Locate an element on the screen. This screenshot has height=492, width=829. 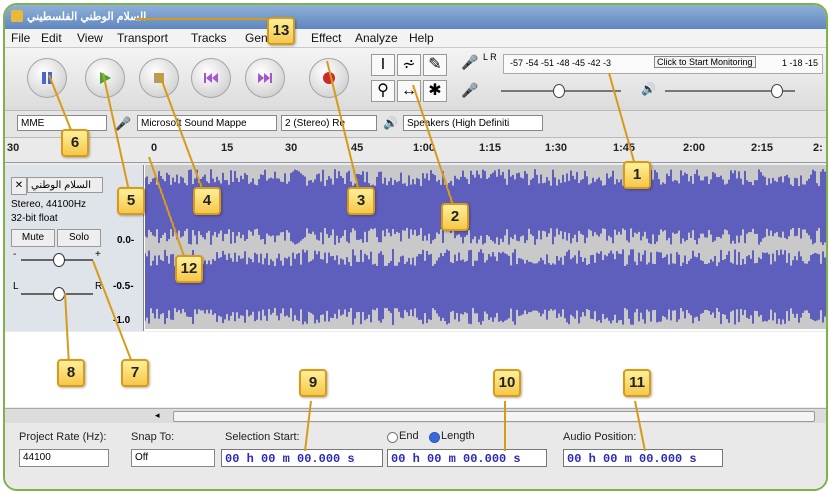
callout-11: 11 is located at coordinates (637, 383).